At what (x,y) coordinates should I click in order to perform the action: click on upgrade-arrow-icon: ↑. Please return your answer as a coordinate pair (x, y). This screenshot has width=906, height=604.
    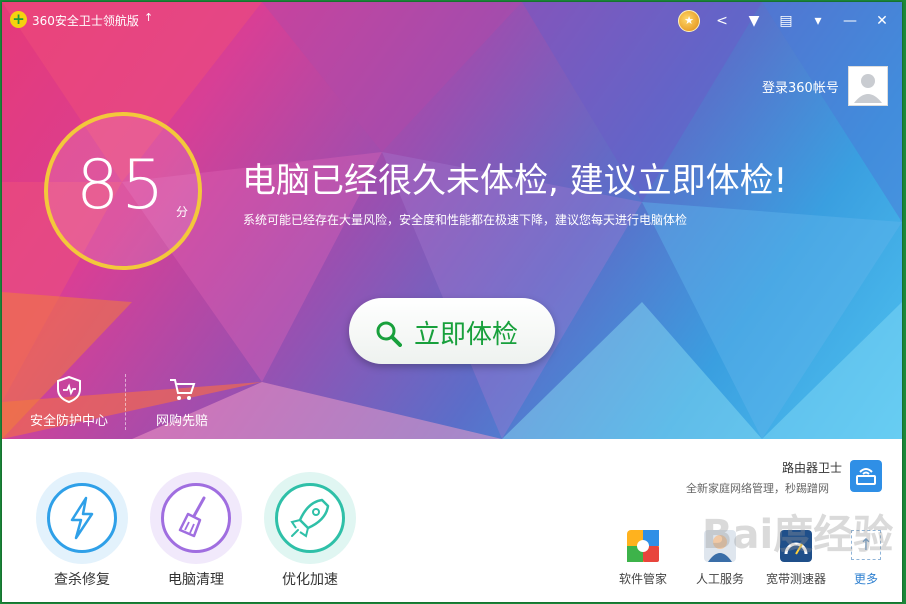
    Looking at the image, I should click on (148, 17).